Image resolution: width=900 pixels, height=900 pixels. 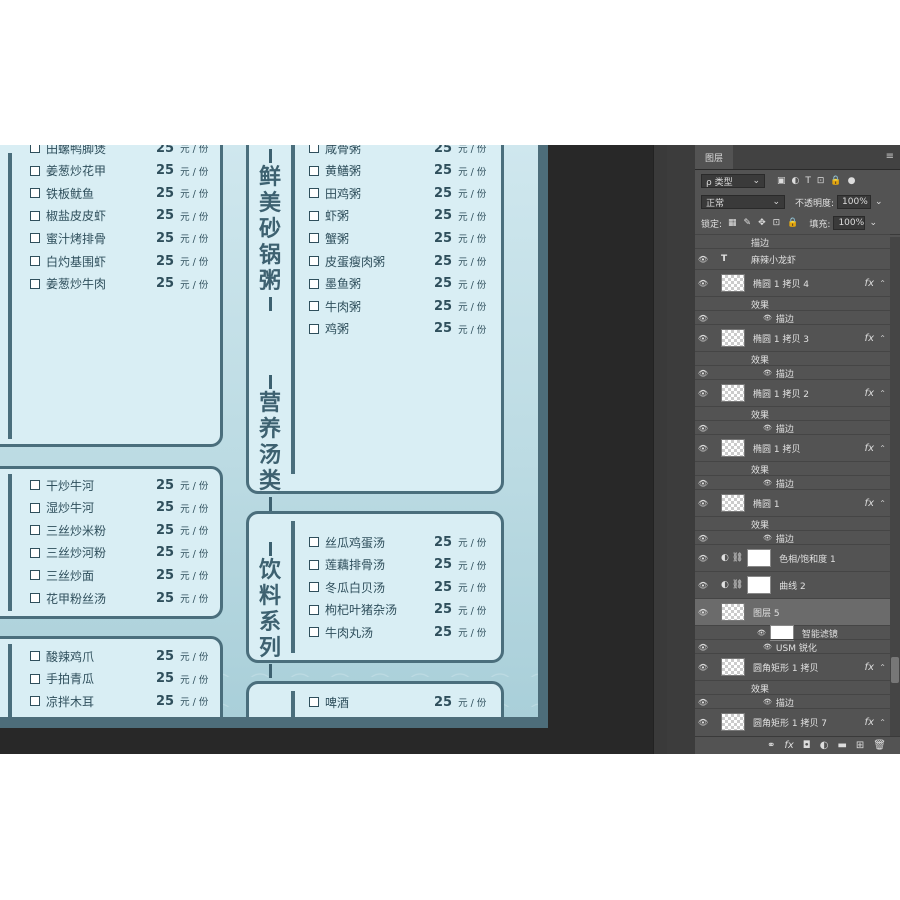 I want to click on layer-name: 效果, so click(x=760, y=470).